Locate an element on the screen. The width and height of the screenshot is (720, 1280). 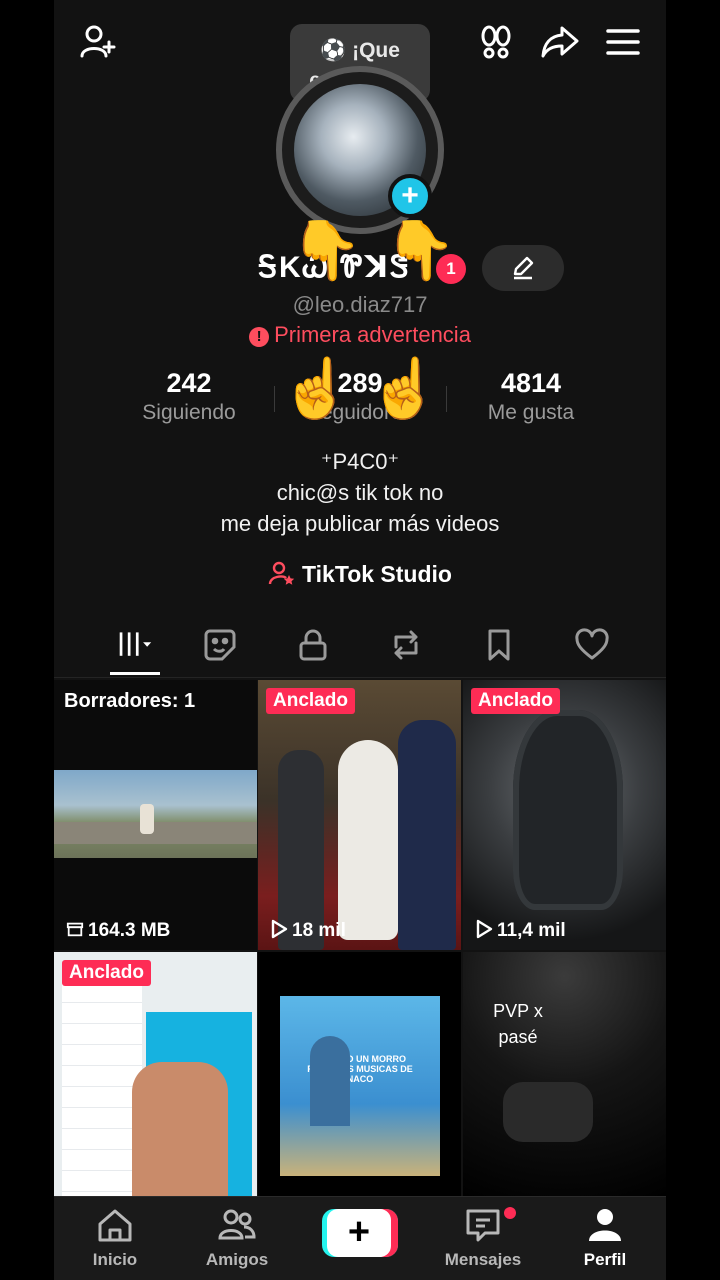
tab-liked is located at coordinates (592, 645).